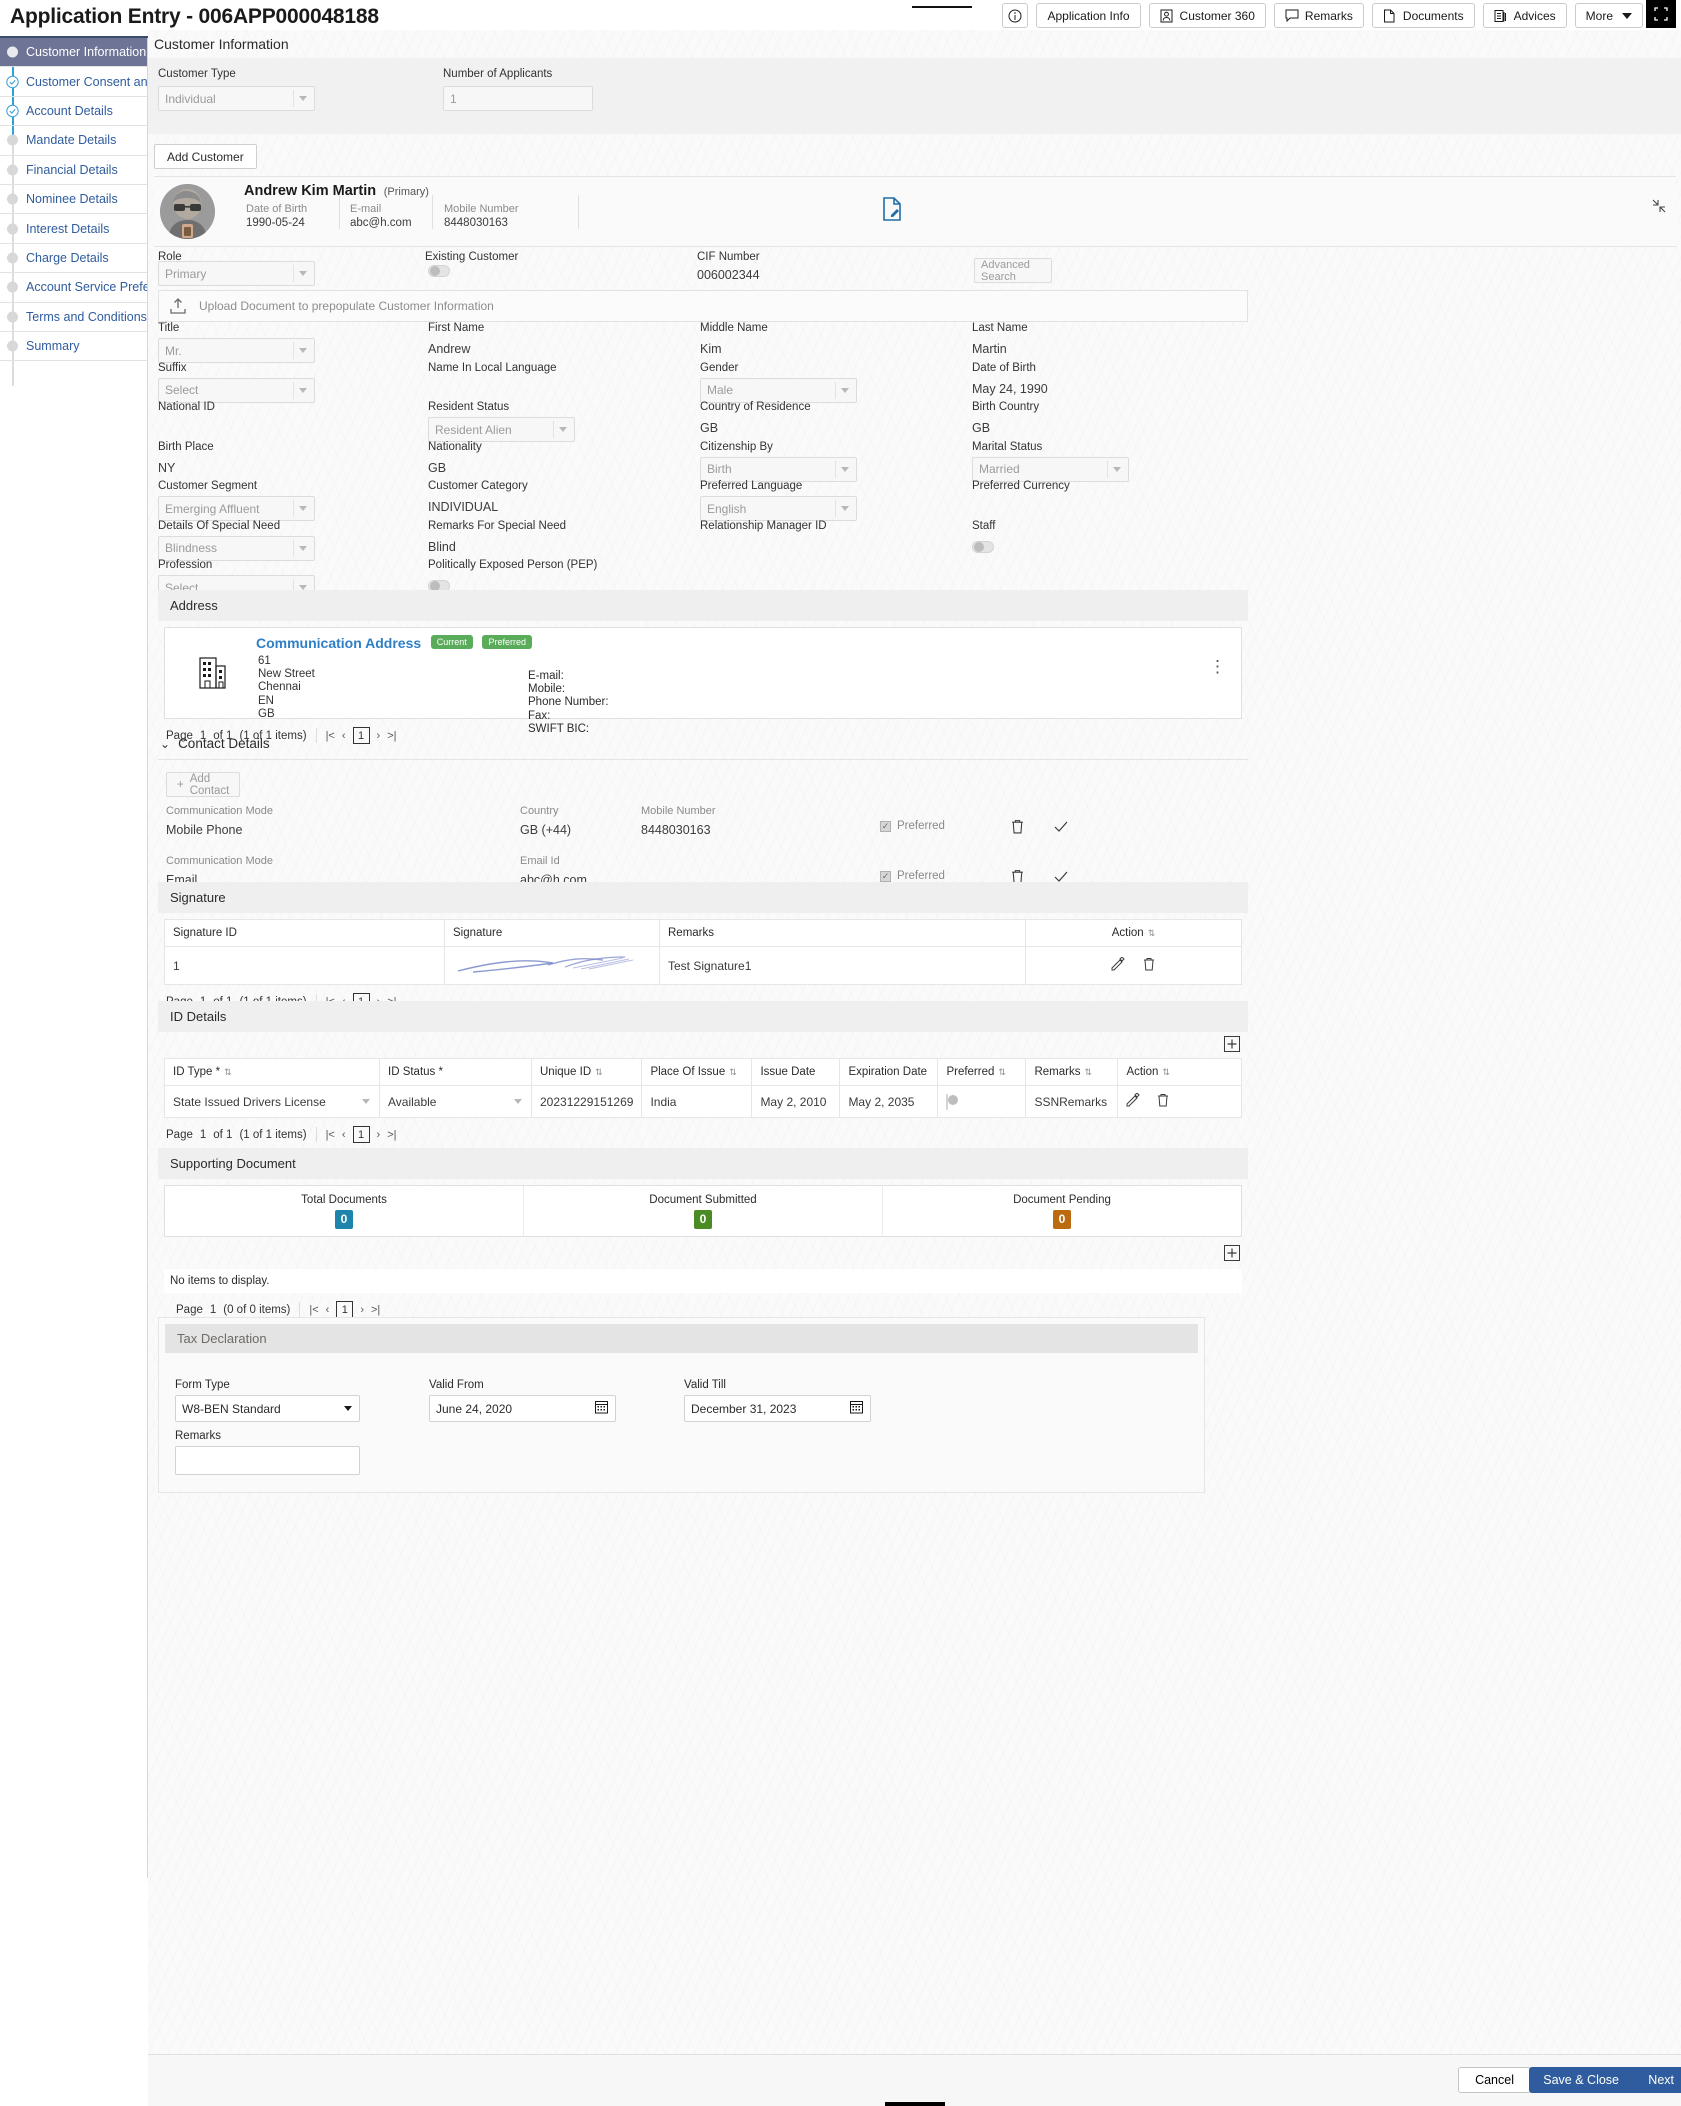 The image size is (1681, 2106). What do you see at coordinates (778, 390) in the screenshot?
I see `field-select: Male` at bounding box center [778, 390].